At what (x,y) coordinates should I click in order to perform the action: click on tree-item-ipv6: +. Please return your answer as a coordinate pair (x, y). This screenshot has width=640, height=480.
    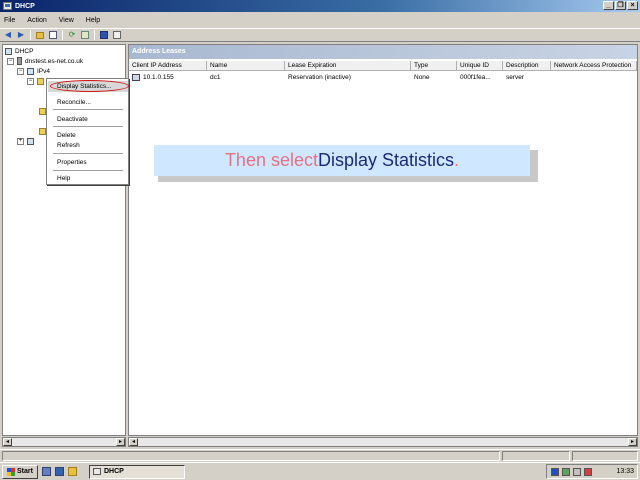
    Looking at the image, I should click on (27, 141).